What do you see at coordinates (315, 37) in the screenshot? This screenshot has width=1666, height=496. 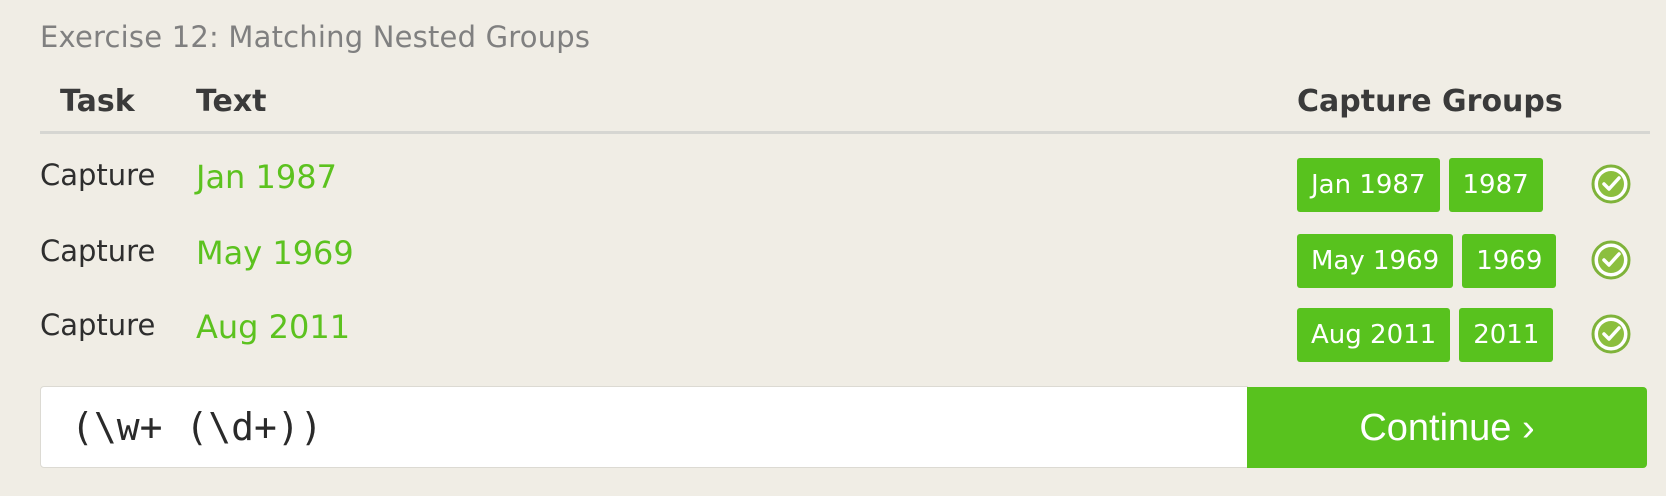 I see `exercise-title: Exercise 12: Matching Nested Groups` at bounding box center [315, 37].